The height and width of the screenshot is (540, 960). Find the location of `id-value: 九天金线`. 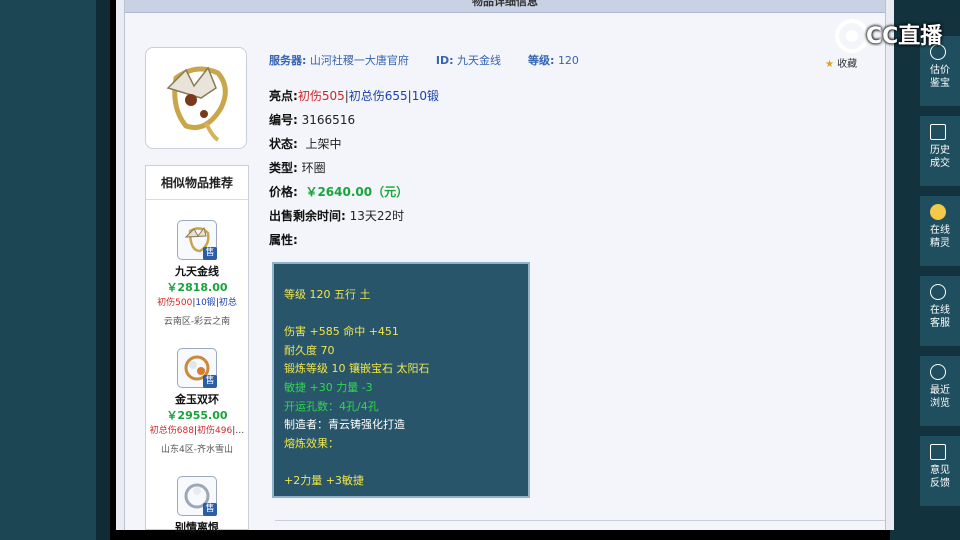

id-value: 九天金线 is located at coordinates (479, 60).